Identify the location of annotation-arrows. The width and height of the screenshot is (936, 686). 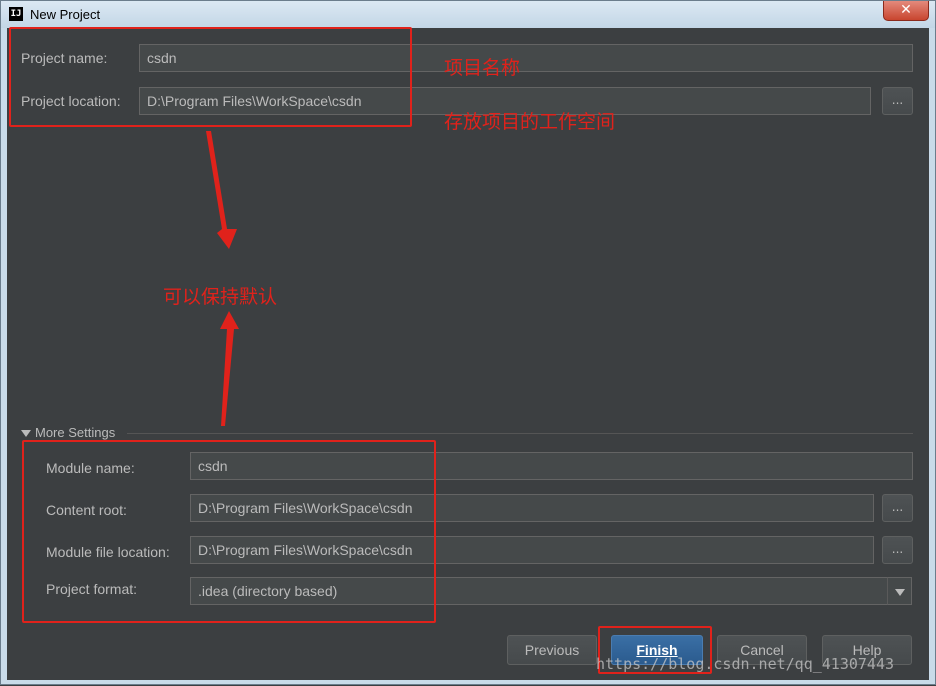
(222, 278).